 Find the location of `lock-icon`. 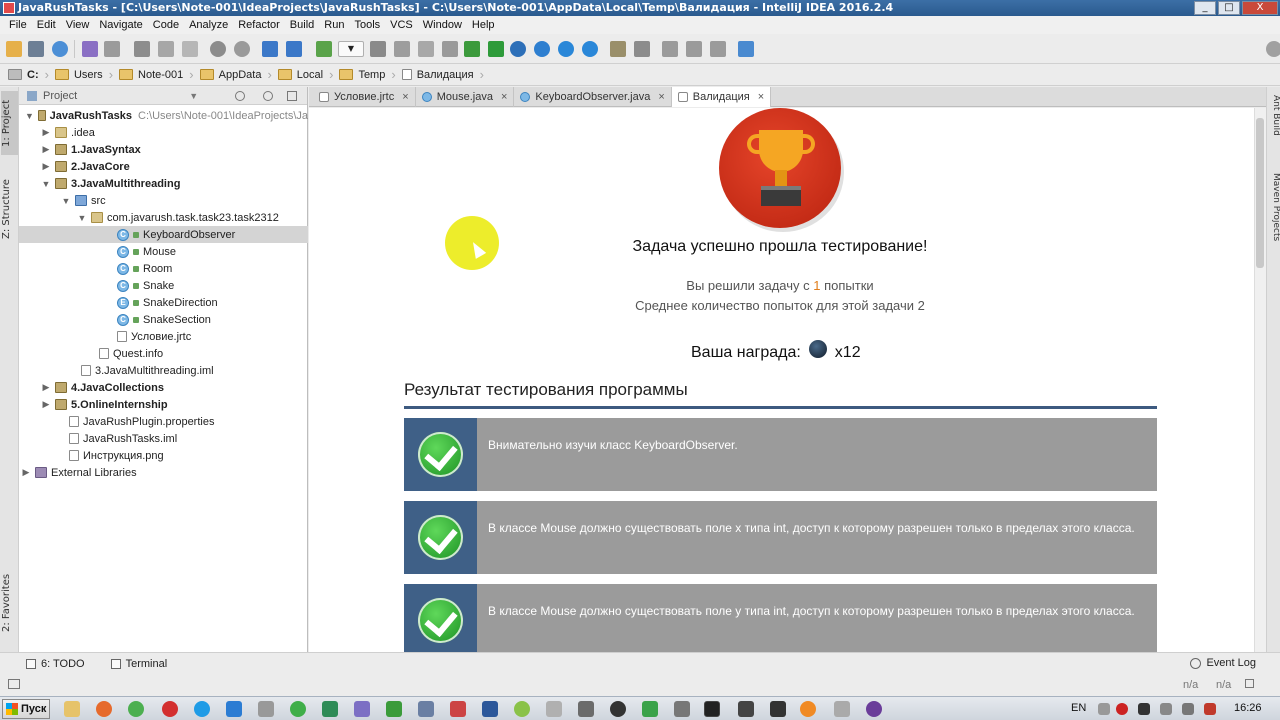

lock-icon is located at coordinates (1249, 683).